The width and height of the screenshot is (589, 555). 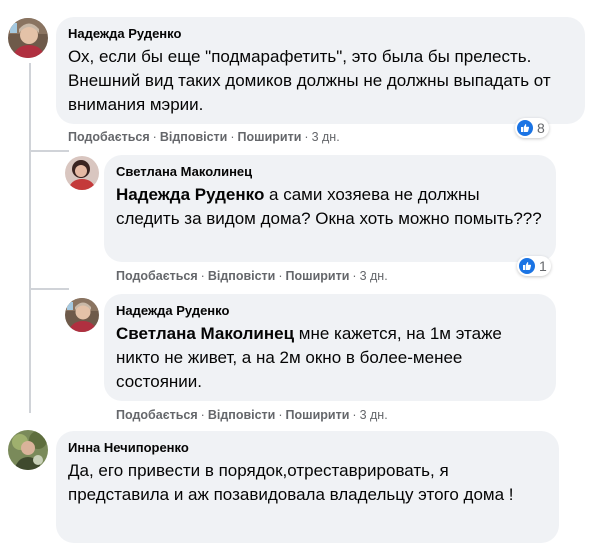 What do you see at coordinates (543, 266) in the screenshot?
I see `reaction-count: 1` at bounding box center [543, 266].